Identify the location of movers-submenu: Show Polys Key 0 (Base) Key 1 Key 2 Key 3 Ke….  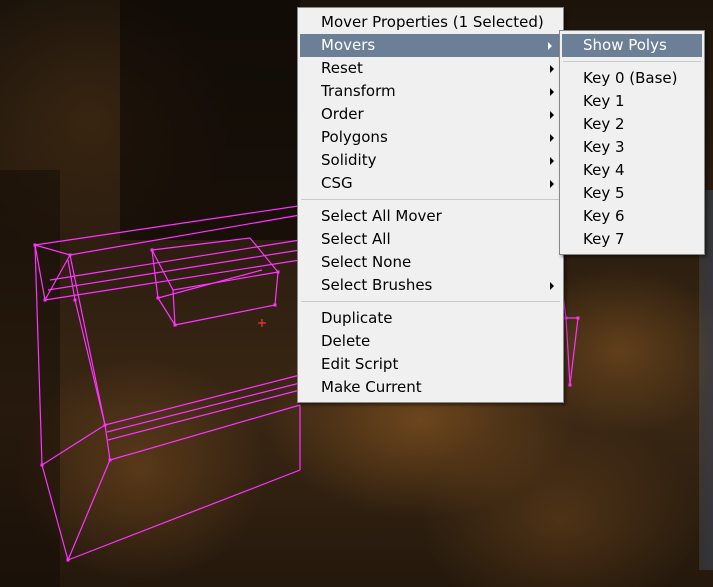
(632, 142).